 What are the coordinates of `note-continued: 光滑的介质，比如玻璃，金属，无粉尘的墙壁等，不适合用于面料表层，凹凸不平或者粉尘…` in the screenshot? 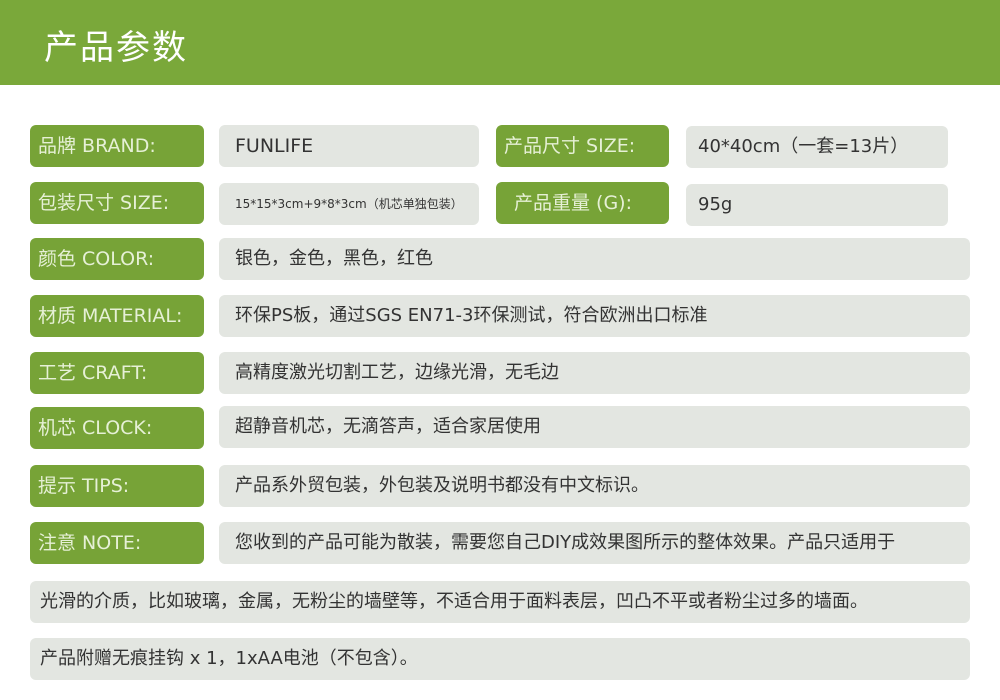 It's located at (500, 602).